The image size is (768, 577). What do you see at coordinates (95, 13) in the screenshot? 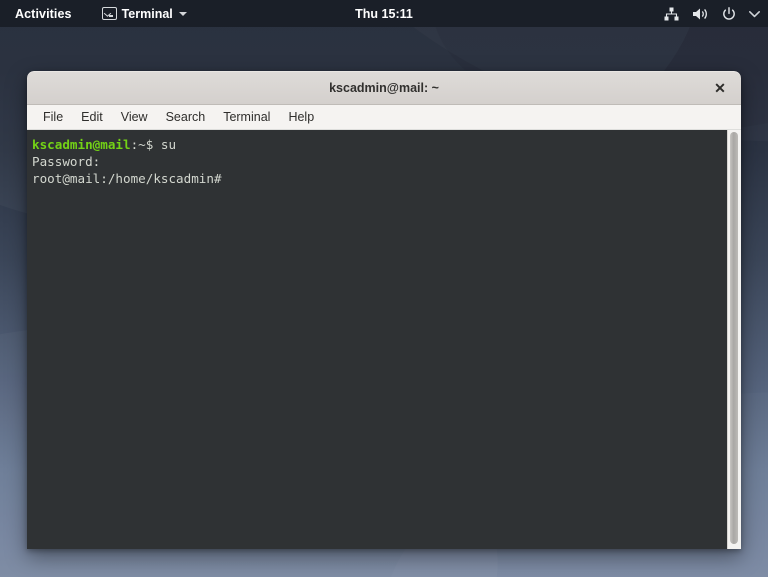
I see `top-panel-left: Activities Terminal` at bounding box center [95, 13].